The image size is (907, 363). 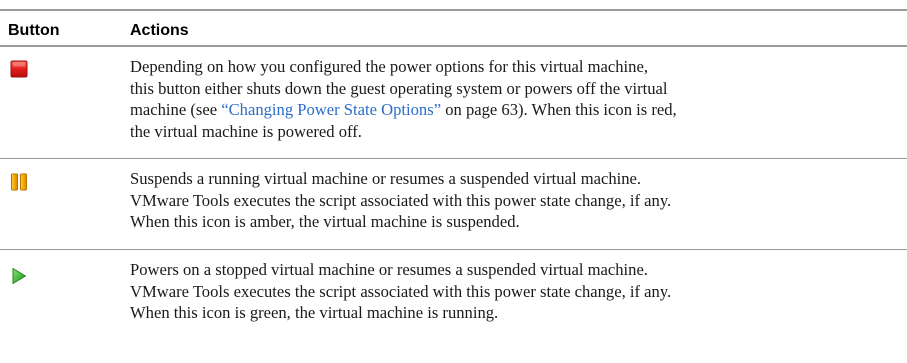 What do you see at coordinates (19, 184) in the screenshot?
I see `pause-icon` at bounding box center [19, 184].